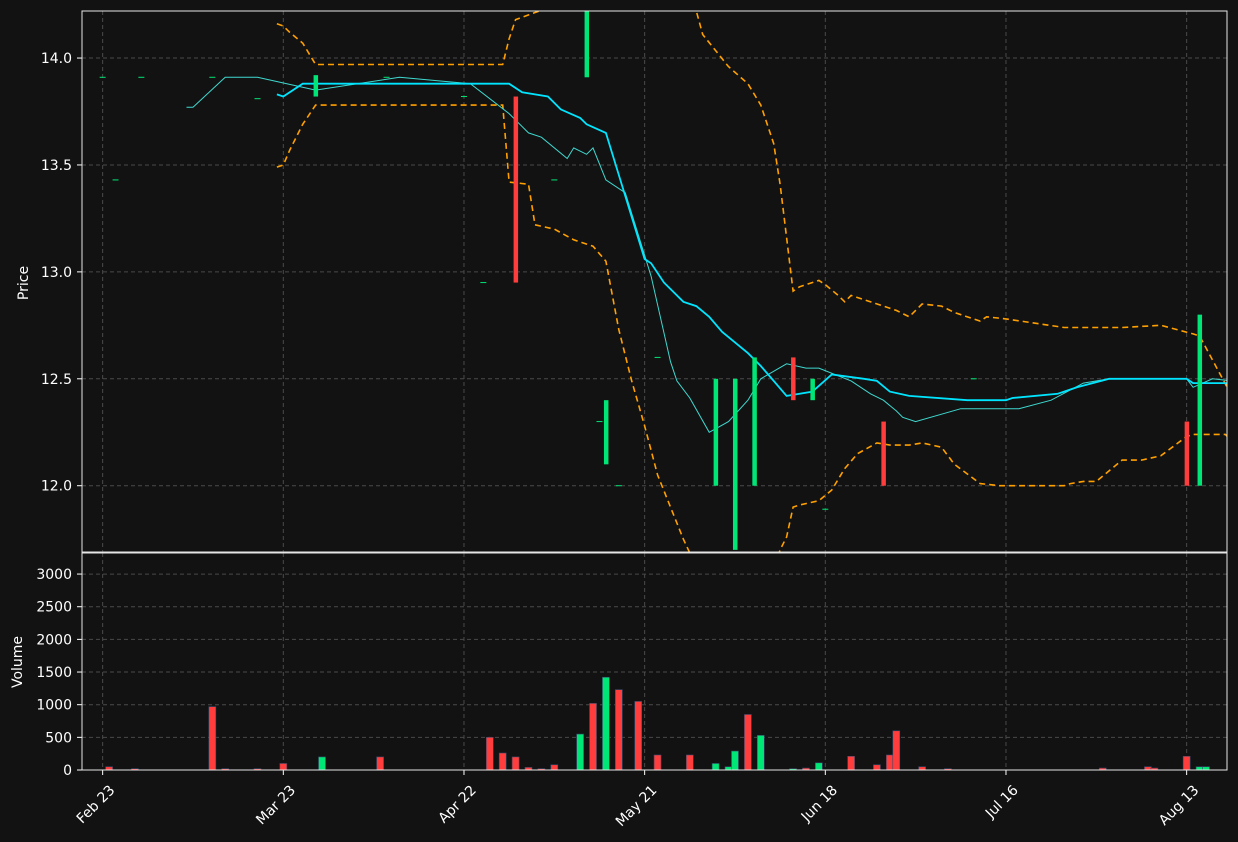 The height and width of the screenshot is (842, 1238). I want to click on price-tick-label: 12.5, so click(56, 380).